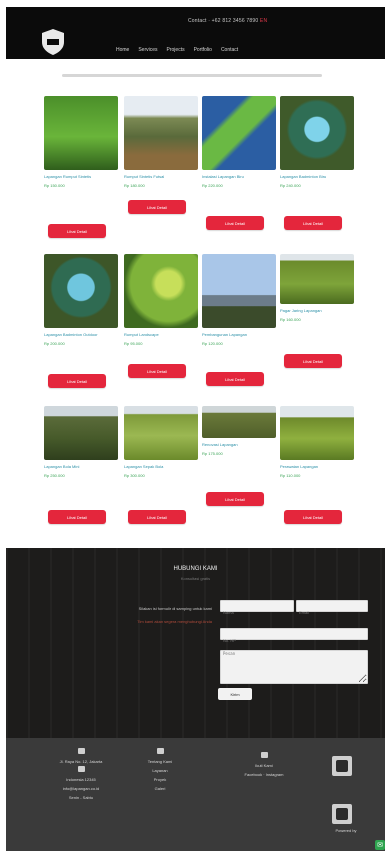  Describe the element at coordinates (195, 569) in the screenshot. I see `contact-title: HUBUNGI KAMI` at that location.